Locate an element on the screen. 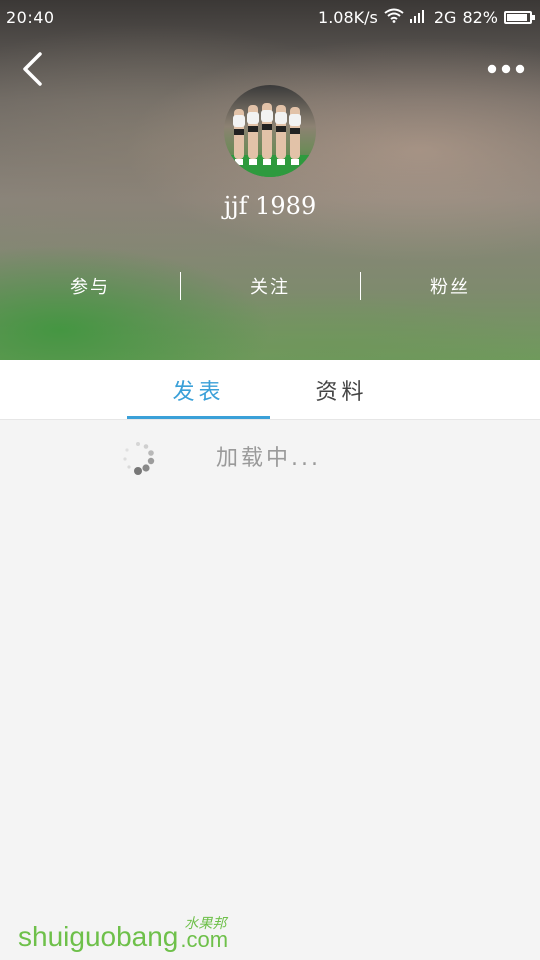  battery-icon is located at coordinates (519, 17).